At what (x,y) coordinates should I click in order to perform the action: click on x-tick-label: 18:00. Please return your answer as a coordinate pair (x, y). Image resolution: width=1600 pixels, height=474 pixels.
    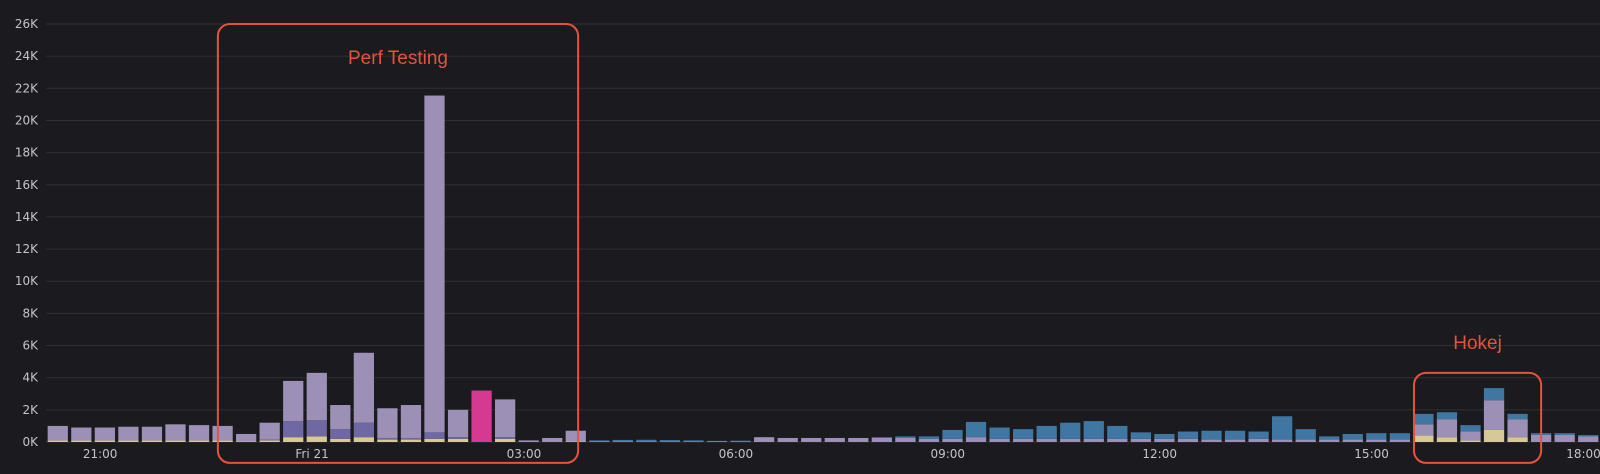
    Looking at the image, I should click on (1583, 454).